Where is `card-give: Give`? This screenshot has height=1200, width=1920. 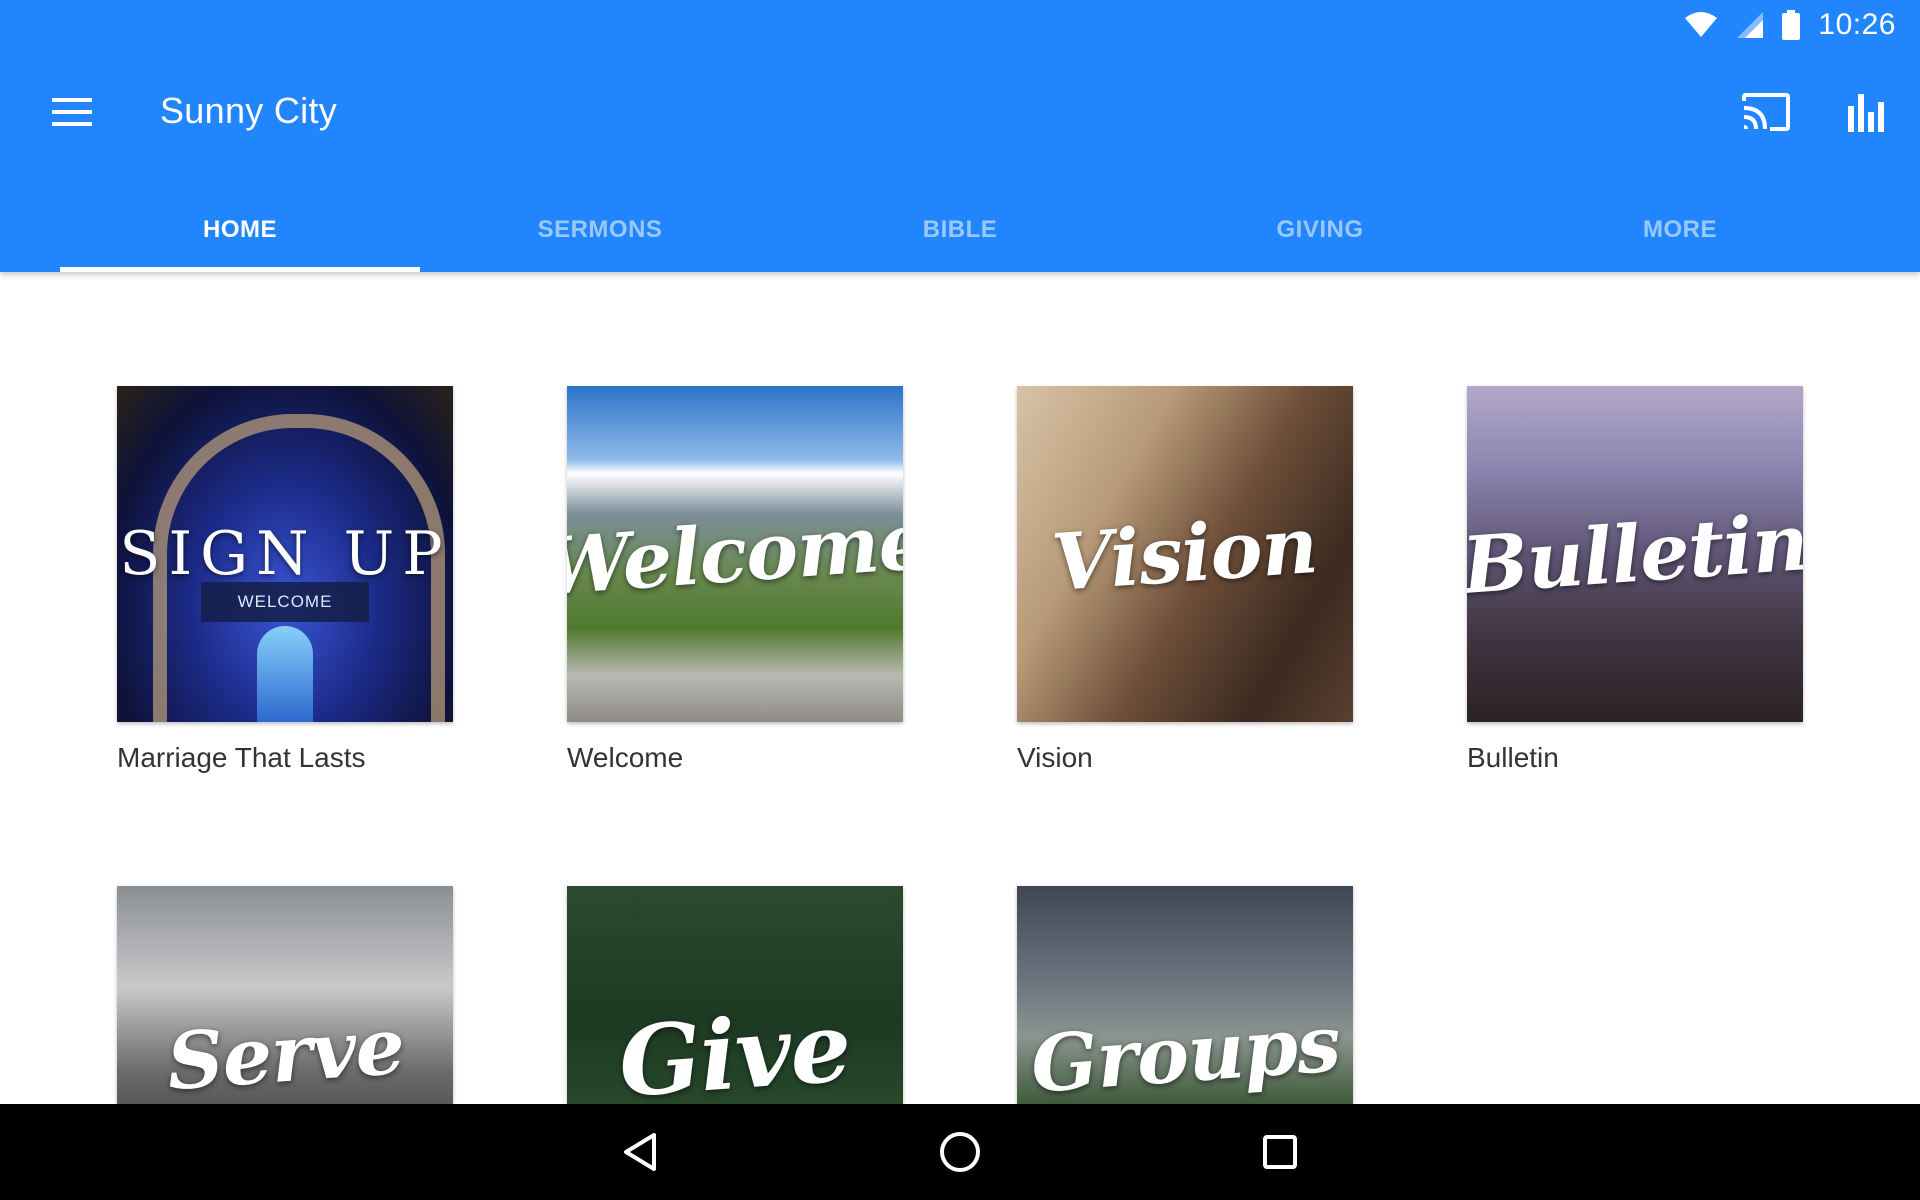
card-give: Give is located at coordinates (735, 995).